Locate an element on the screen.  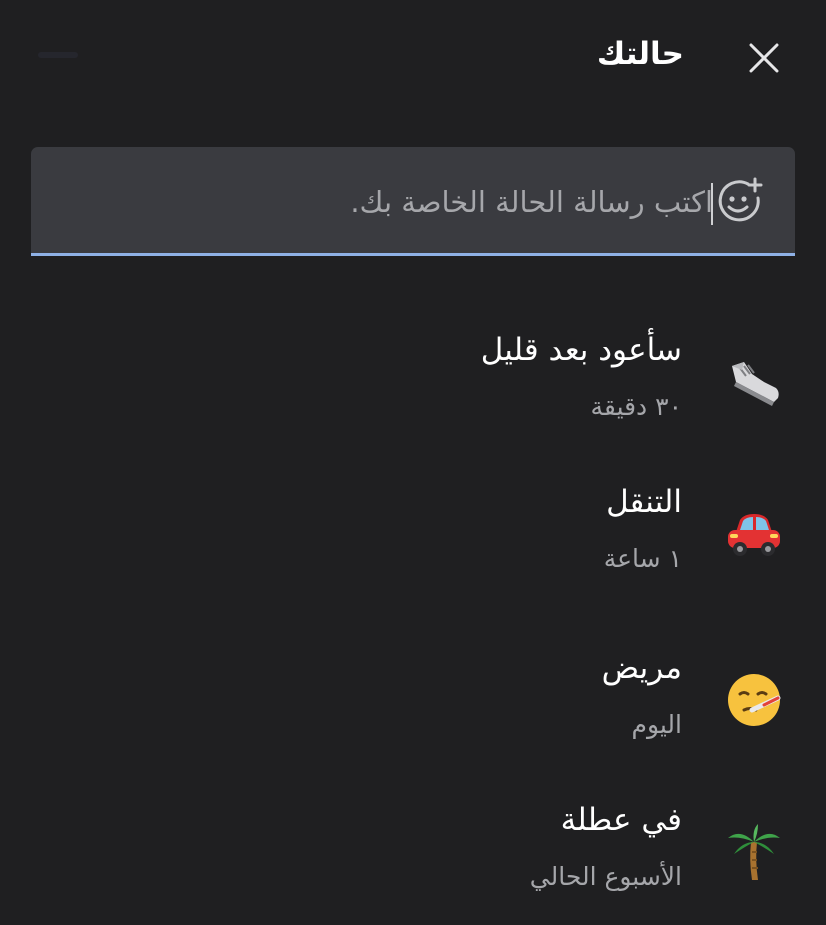
status-label: في عطلة is located at coordinates (621, 820).